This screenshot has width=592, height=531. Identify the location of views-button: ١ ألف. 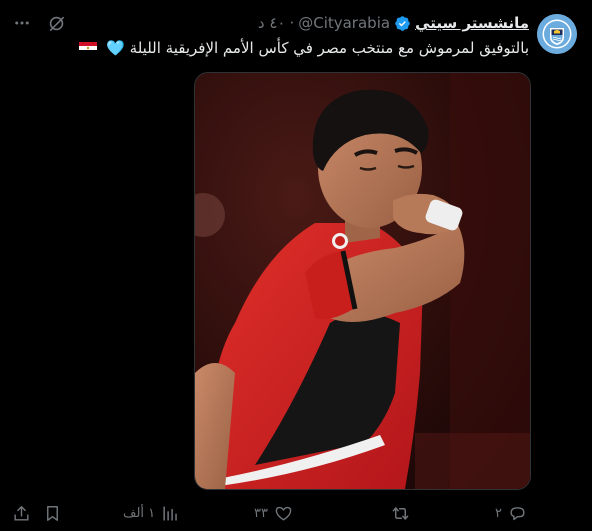
(151, 513).